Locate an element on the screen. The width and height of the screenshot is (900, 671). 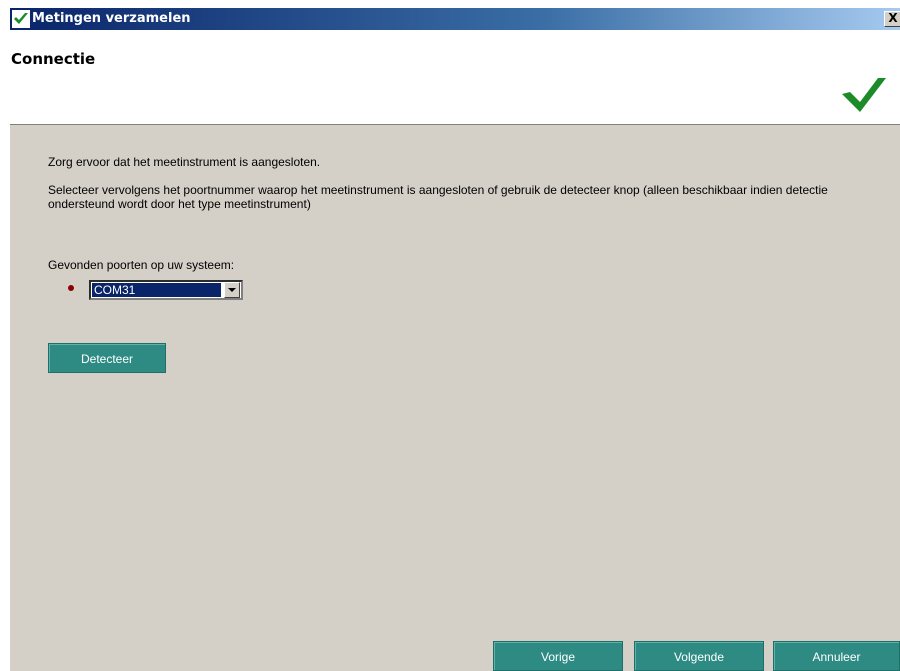
window-title: Metingen verzamelen is located at coordinates (111, 18).